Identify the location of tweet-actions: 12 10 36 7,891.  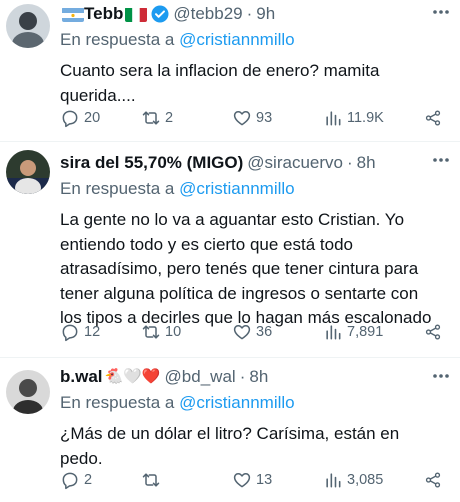
(253, 332).